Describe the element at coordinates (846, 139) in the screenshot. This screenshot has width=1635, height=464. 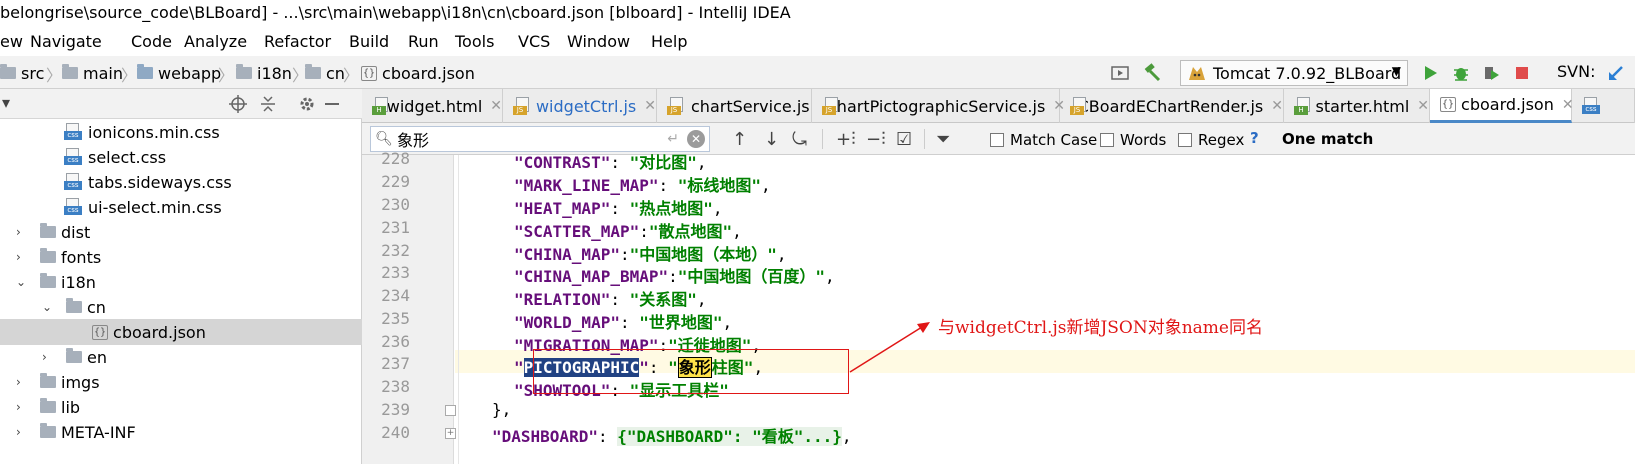
I see `add-selection-icon: +⫶` at that location.